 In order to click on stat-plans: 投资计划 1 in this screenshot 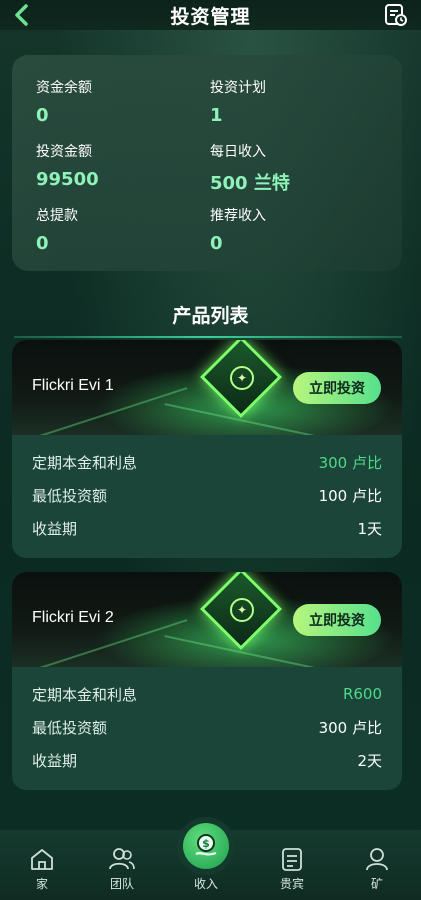, I will do `click(238, 101)`.